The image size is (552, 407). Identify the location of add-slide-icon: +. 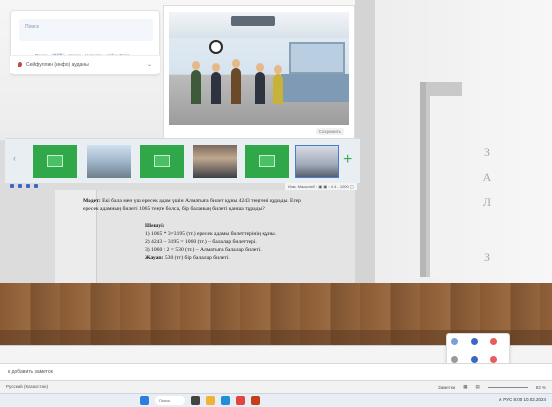
(347, 160).